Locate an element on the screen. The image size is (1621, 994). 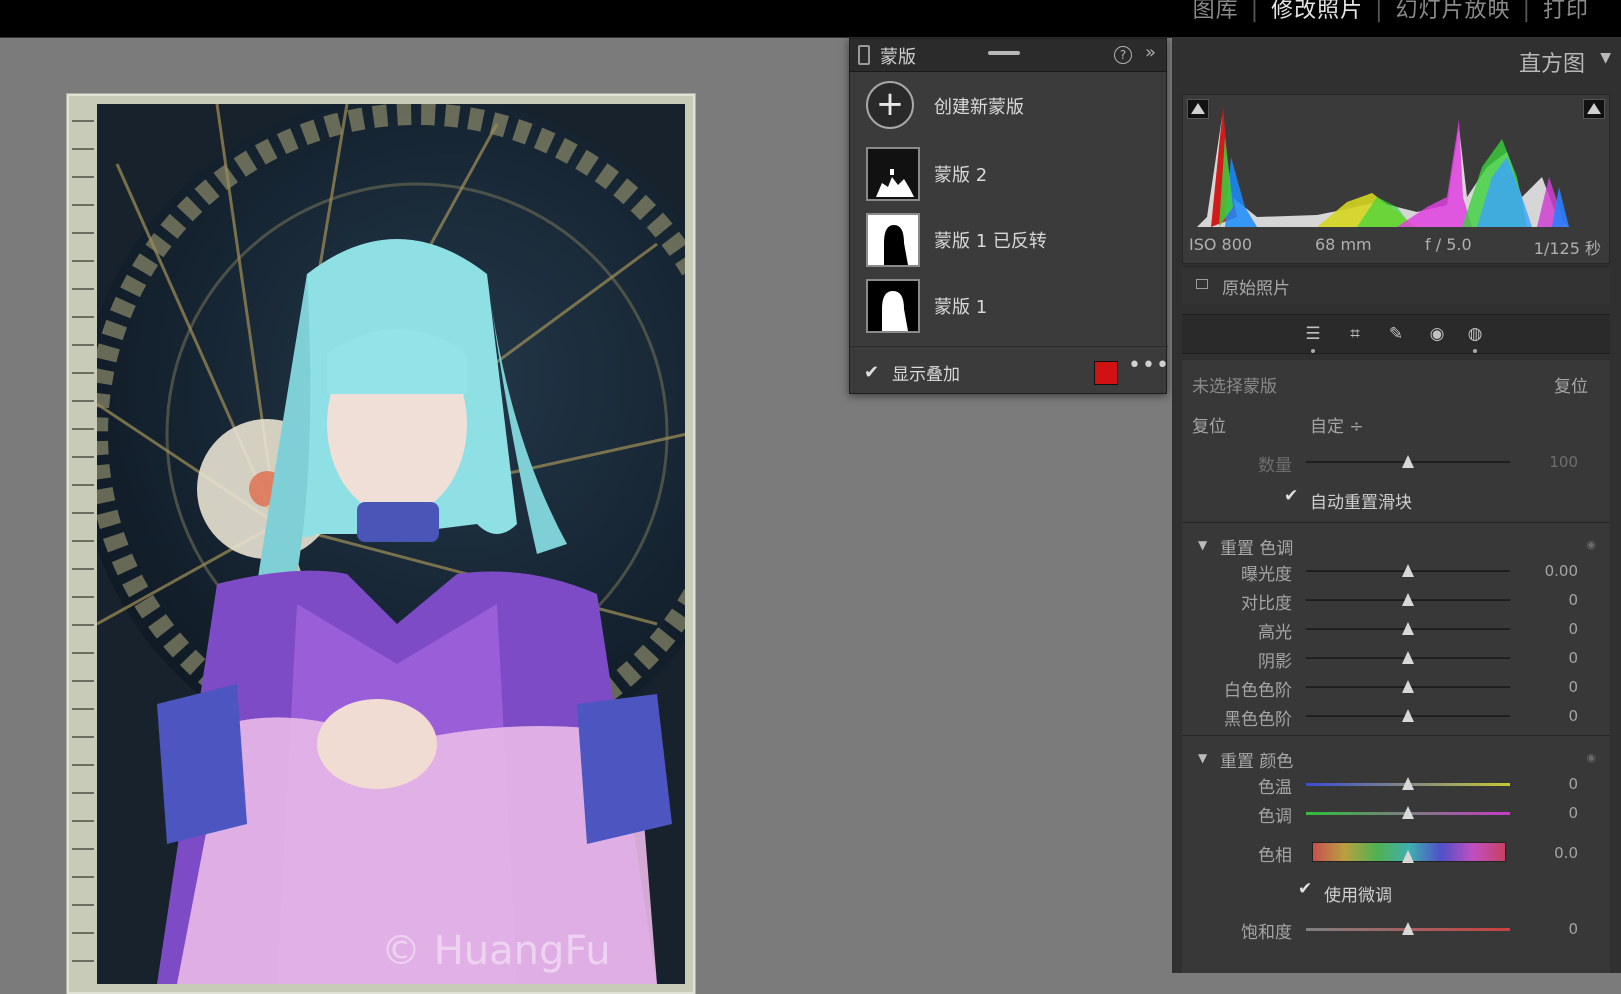
histogram-graph is located at coordinates (1383, 167).